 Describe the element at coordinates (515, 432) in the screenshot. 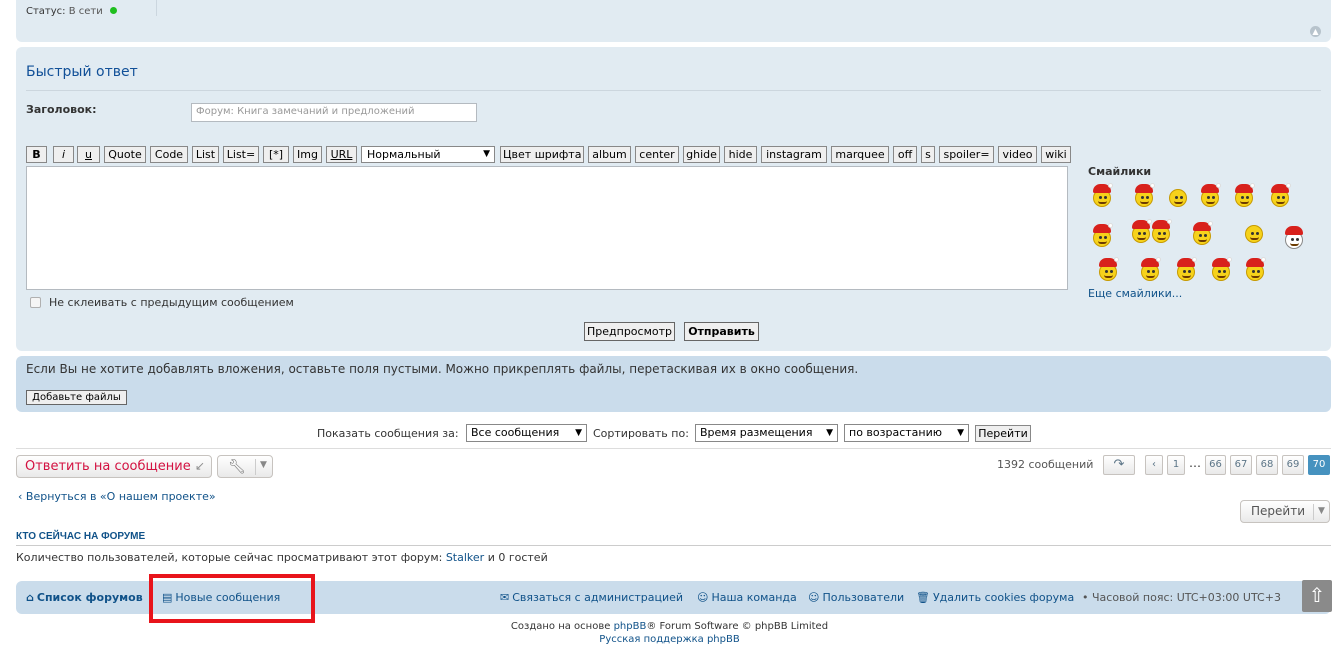

I see `show-posts-value: Все сообщения` at that location.